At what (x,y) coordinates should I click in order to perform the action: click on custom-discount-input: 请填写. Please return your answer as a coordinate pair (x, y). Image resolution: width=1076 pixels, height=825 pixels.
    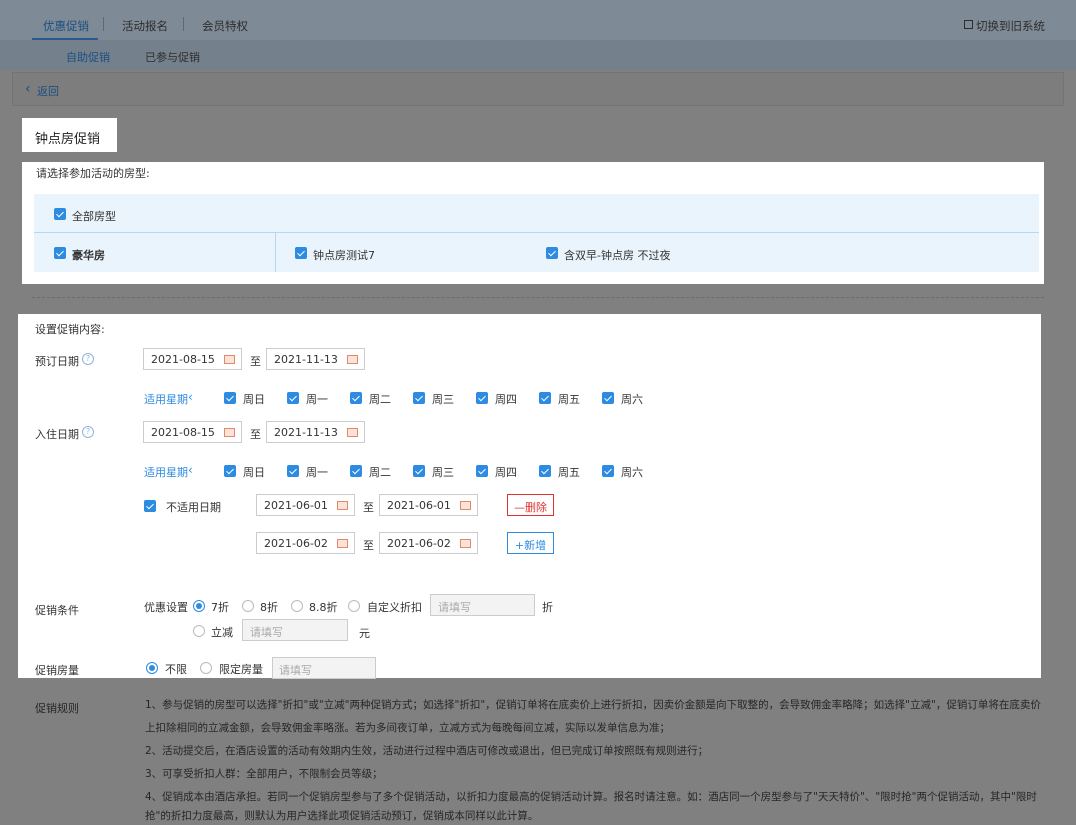
    Looking at the image, I should click on (482, 605).